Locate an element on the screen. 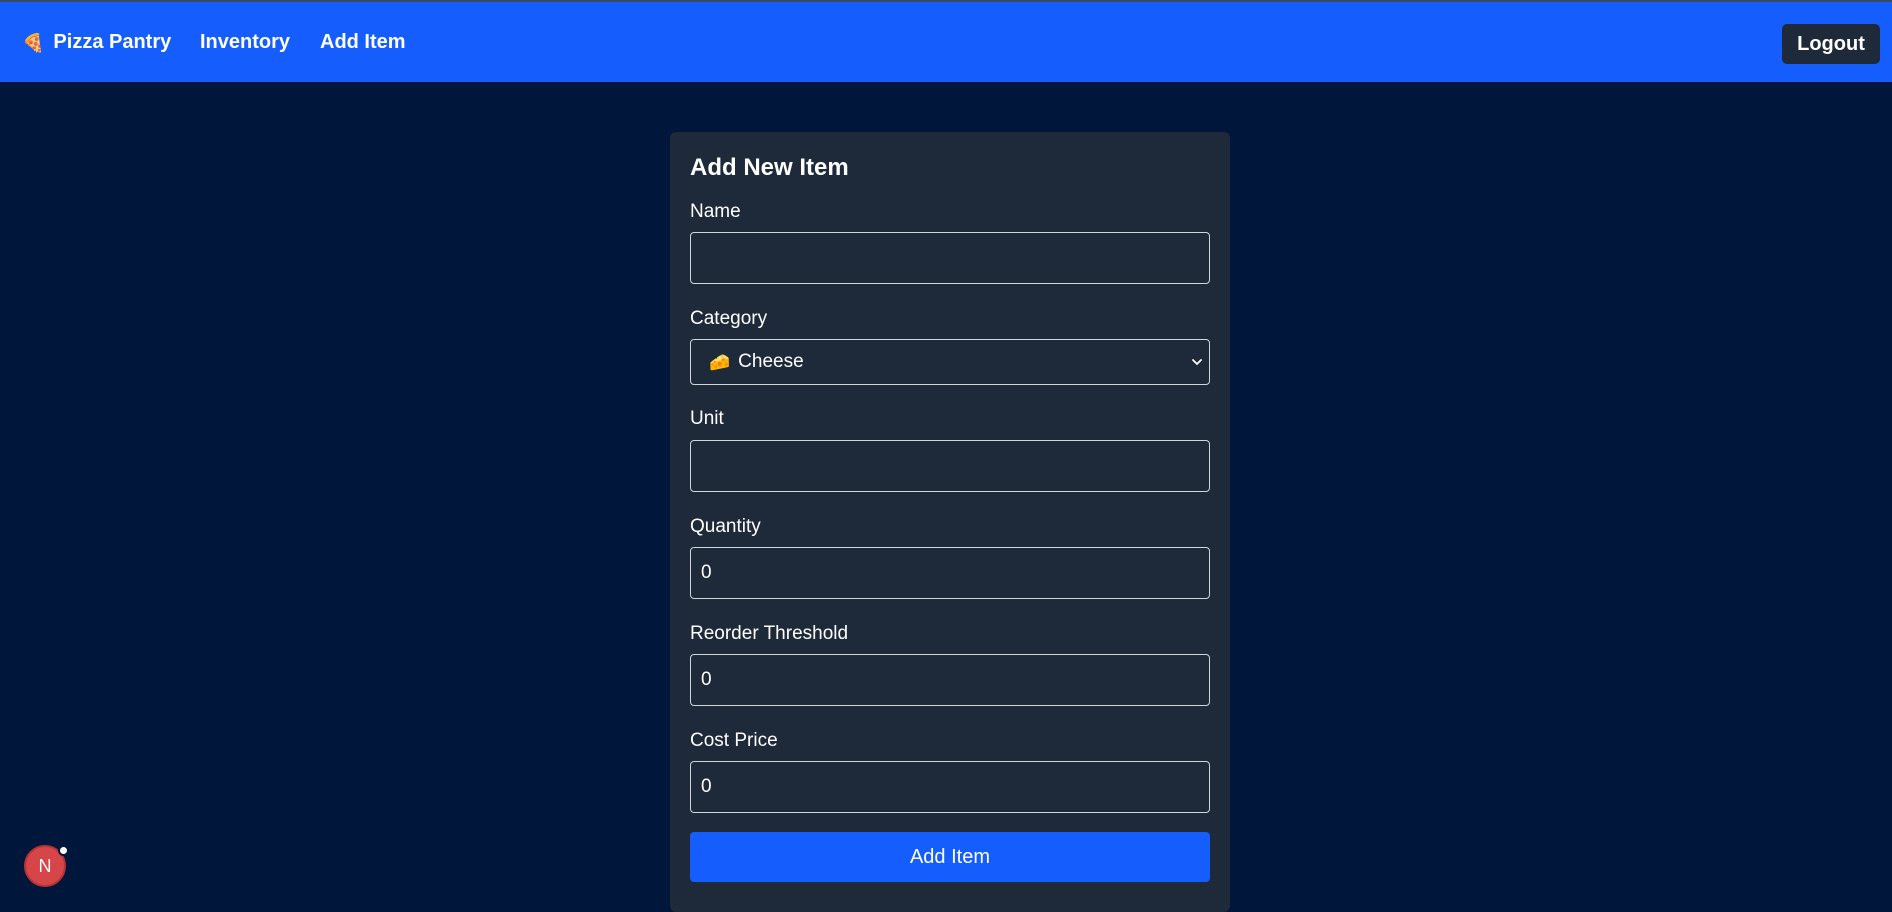  quantity-label: Quantity is located at coordinates (725, 526).